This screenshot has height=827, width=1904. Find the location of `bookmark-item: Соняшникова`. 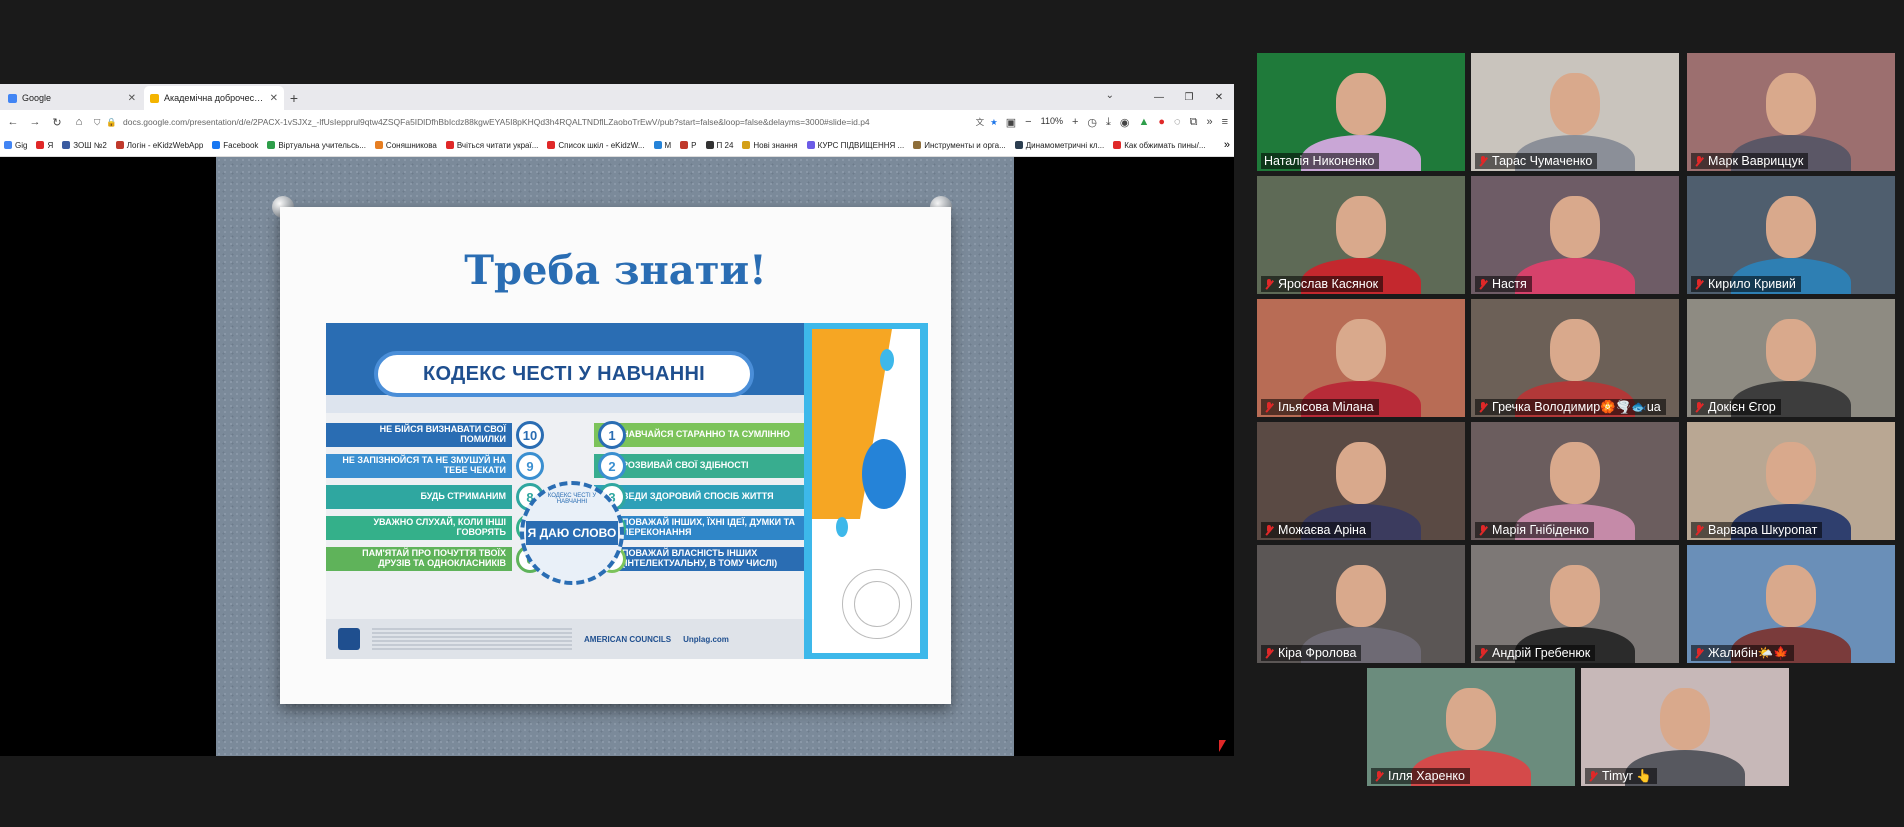

bookmark-item: Соняшникова is located at coordinates (405, 145).